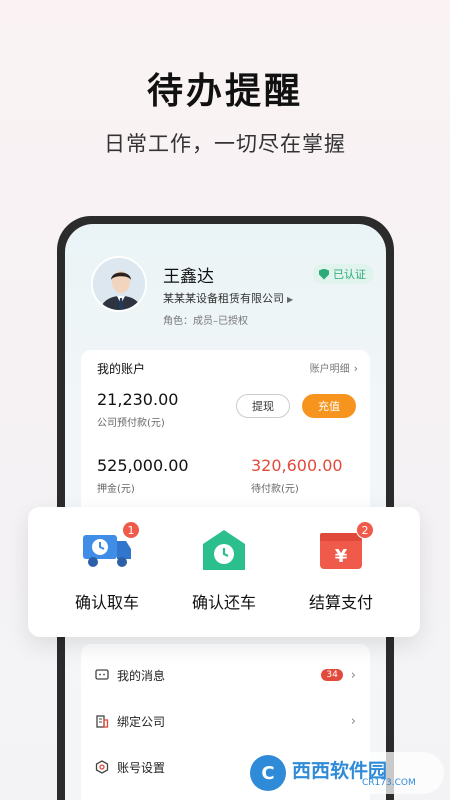  Describe the element at coordinates (107, 570) in the screenshot. I see `confirm-pickup-button: 1 确认取车` at that location.